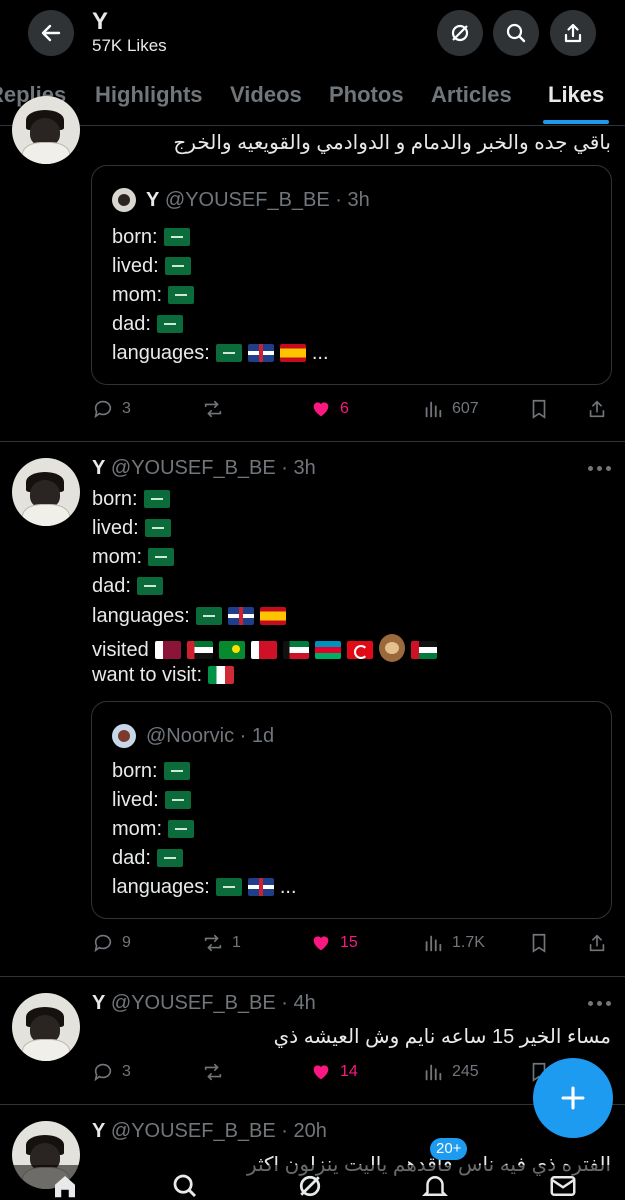 The image size is (625, 1200). I want to click on plus-icon, so click(573, 1098).